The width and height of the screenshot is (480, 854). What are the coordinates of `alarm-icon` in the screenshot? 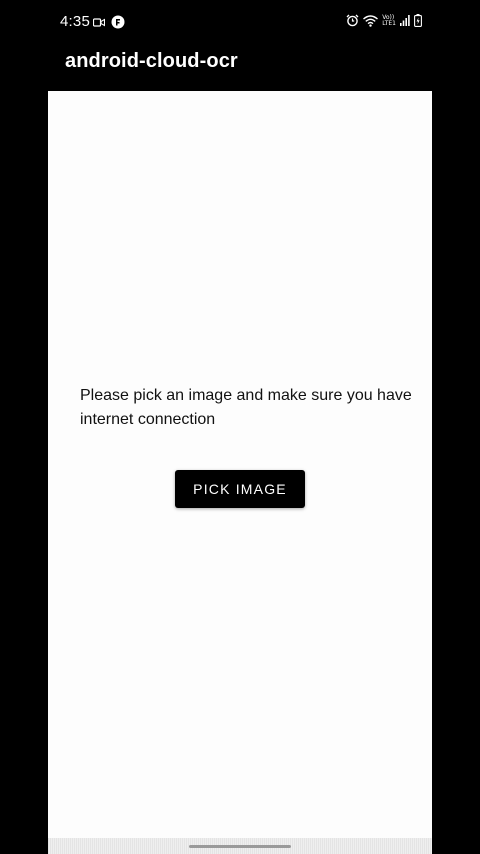 It's located at (352, 20).